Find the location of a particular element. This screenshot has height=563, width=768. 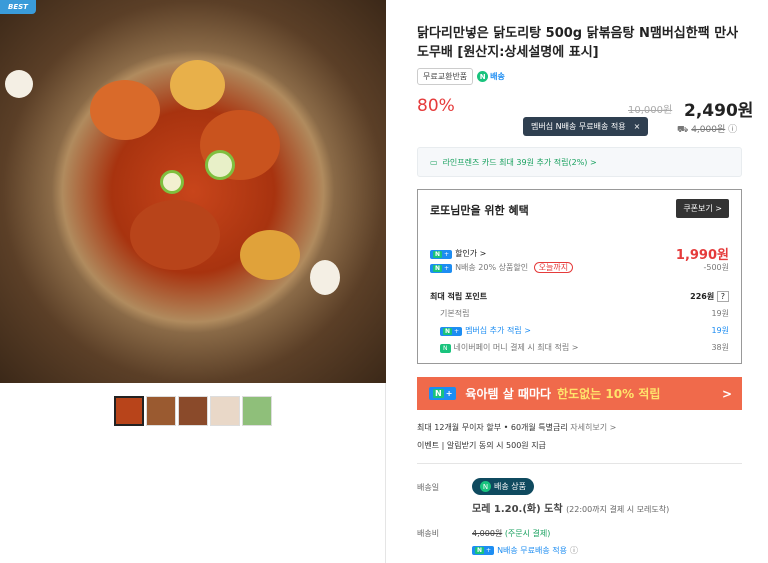

sale-price-row: N + 할인가 > 1,990원 is located at coordinates (579, 253).